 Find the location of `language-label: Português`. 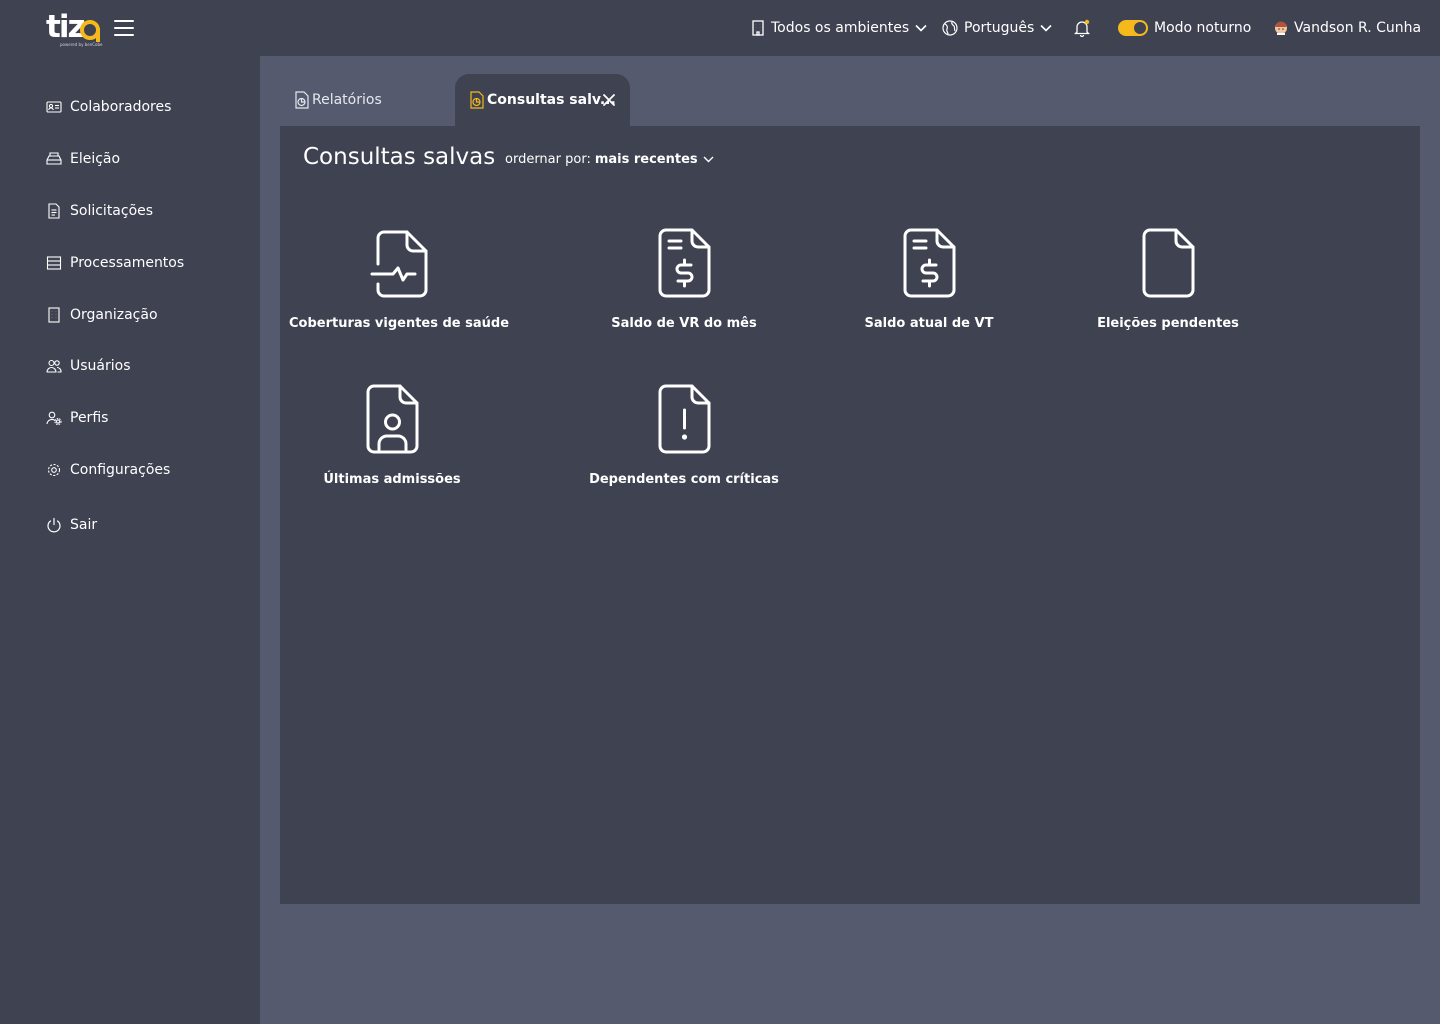

language-label: Português is located at coordinates (999, 28).